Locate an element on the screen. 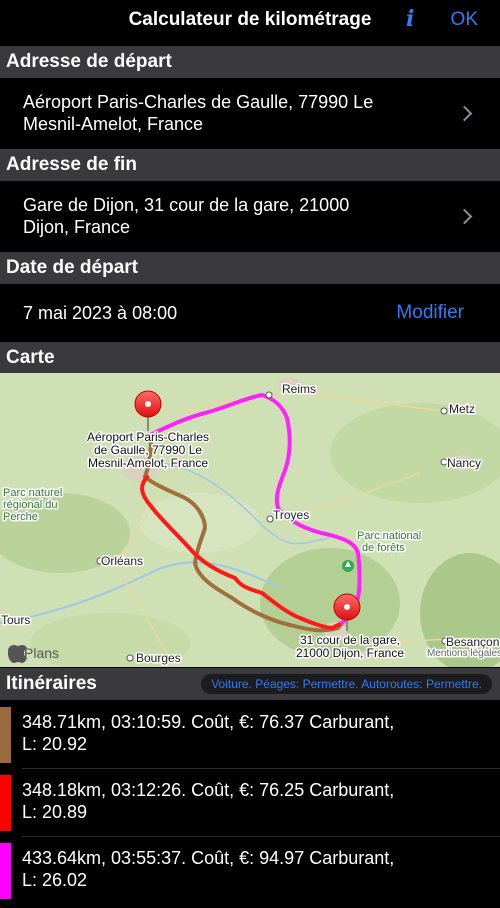 Image resolution: width=500 pixels, height=908 pixels. apple-maps-logo: Plans is located at coordinates (33, 654).